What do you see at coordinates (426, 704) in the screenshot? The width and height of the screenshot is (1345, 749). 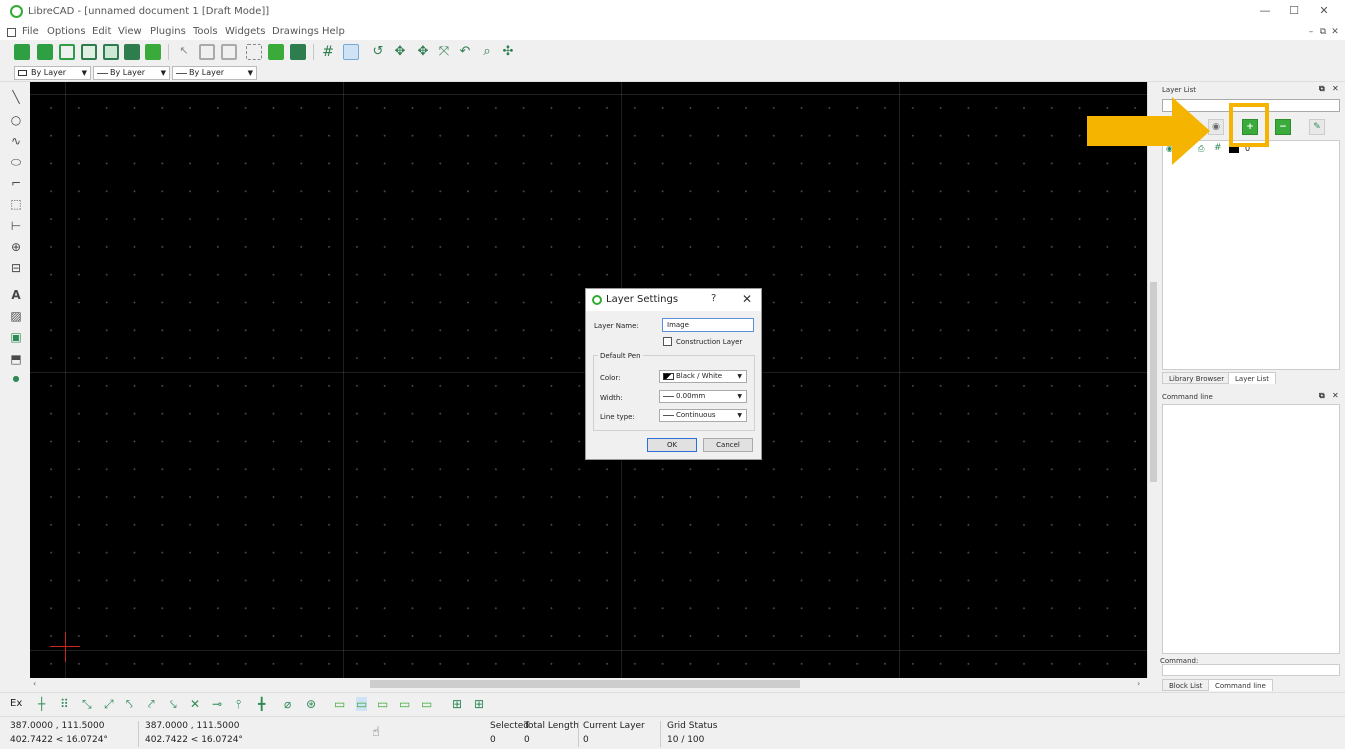 I see `view-mode-5-icon: ▭` at bounding box center [426, 704].